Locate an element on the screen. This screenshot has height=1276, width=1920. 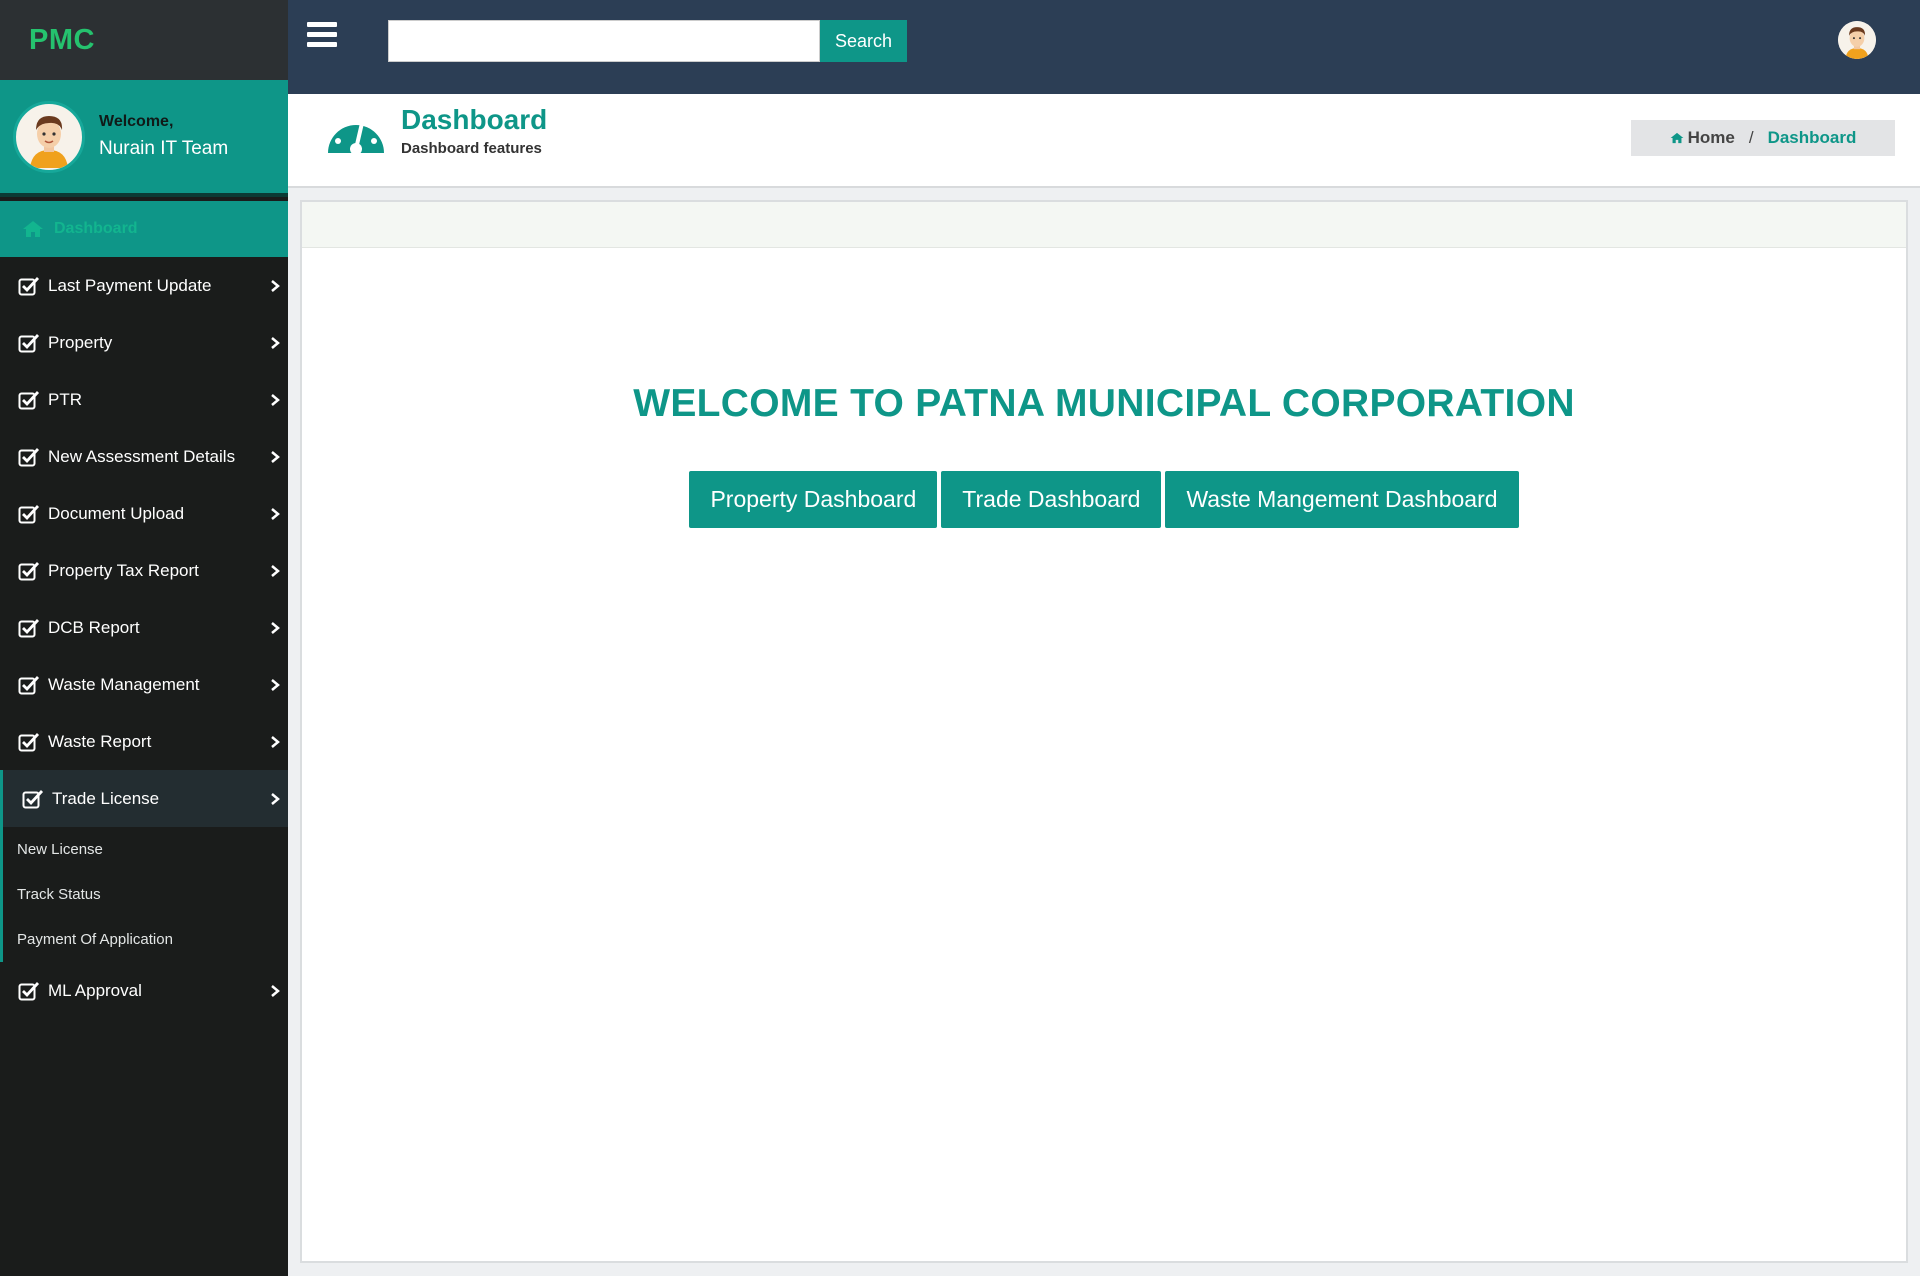
sidebar-item-property: Property is located at coordinates (144, 342).